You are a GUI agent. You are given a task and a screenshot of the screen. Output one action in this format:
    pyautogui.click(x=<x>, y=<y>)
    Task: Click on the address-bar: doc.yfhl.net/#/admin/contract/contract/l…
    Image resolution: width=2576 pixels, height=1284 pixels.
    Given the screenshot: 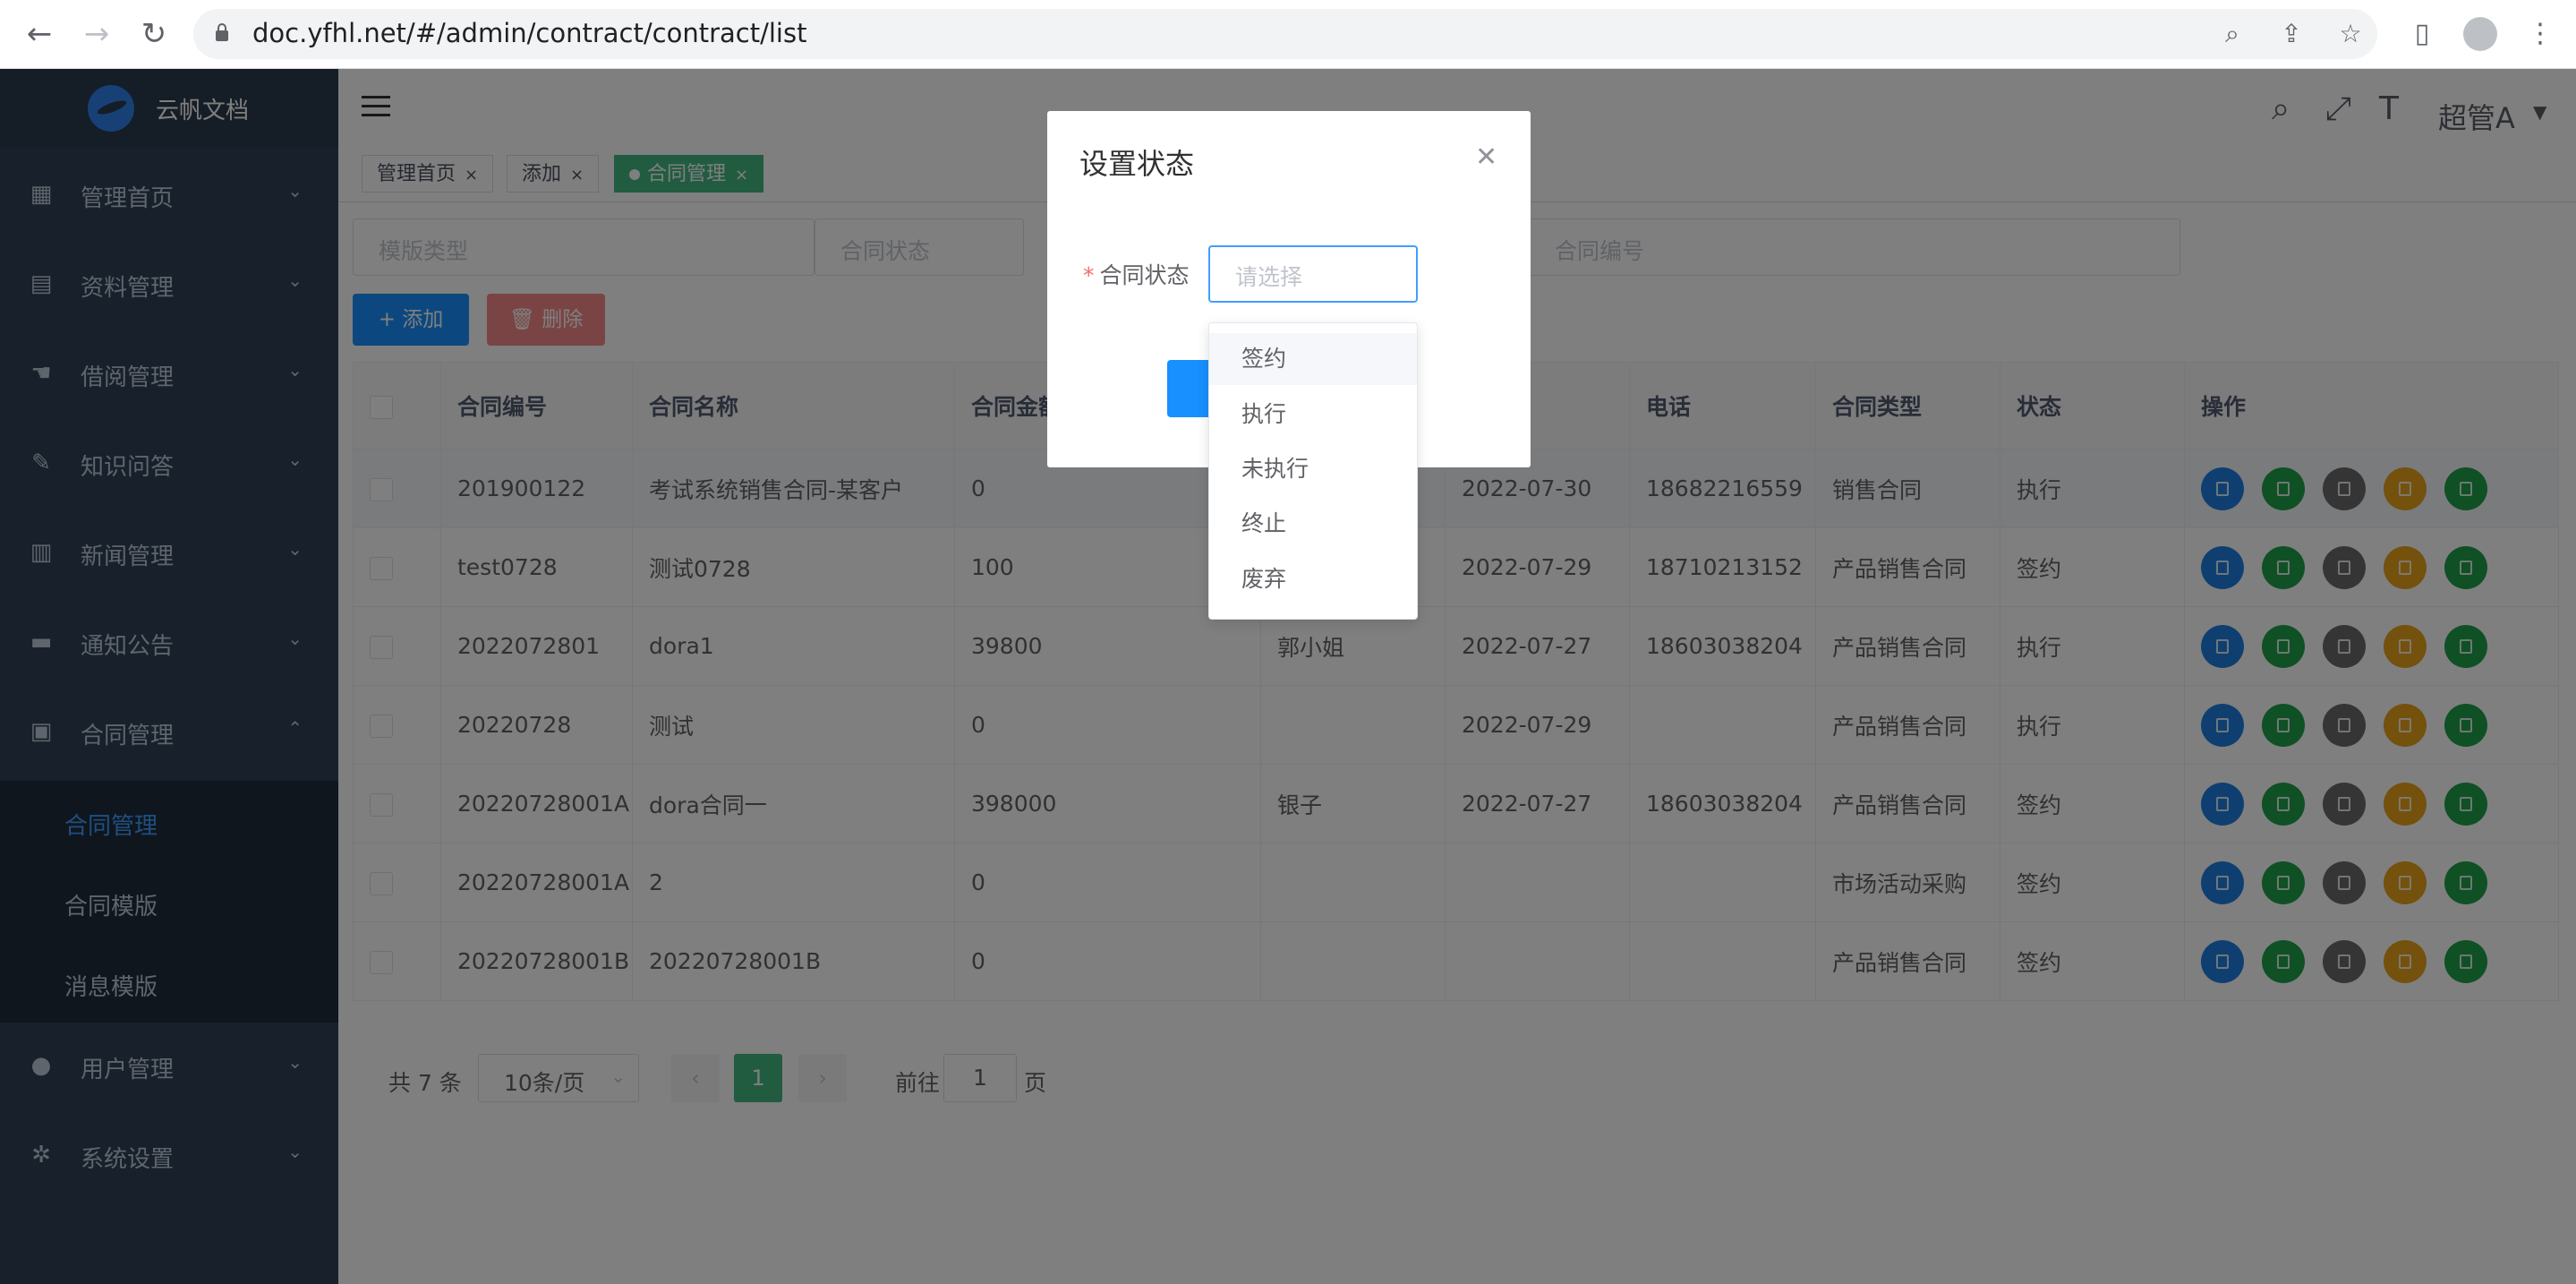 What is the action you would take?
    pyautogui.click(x=1285, y=34)
    